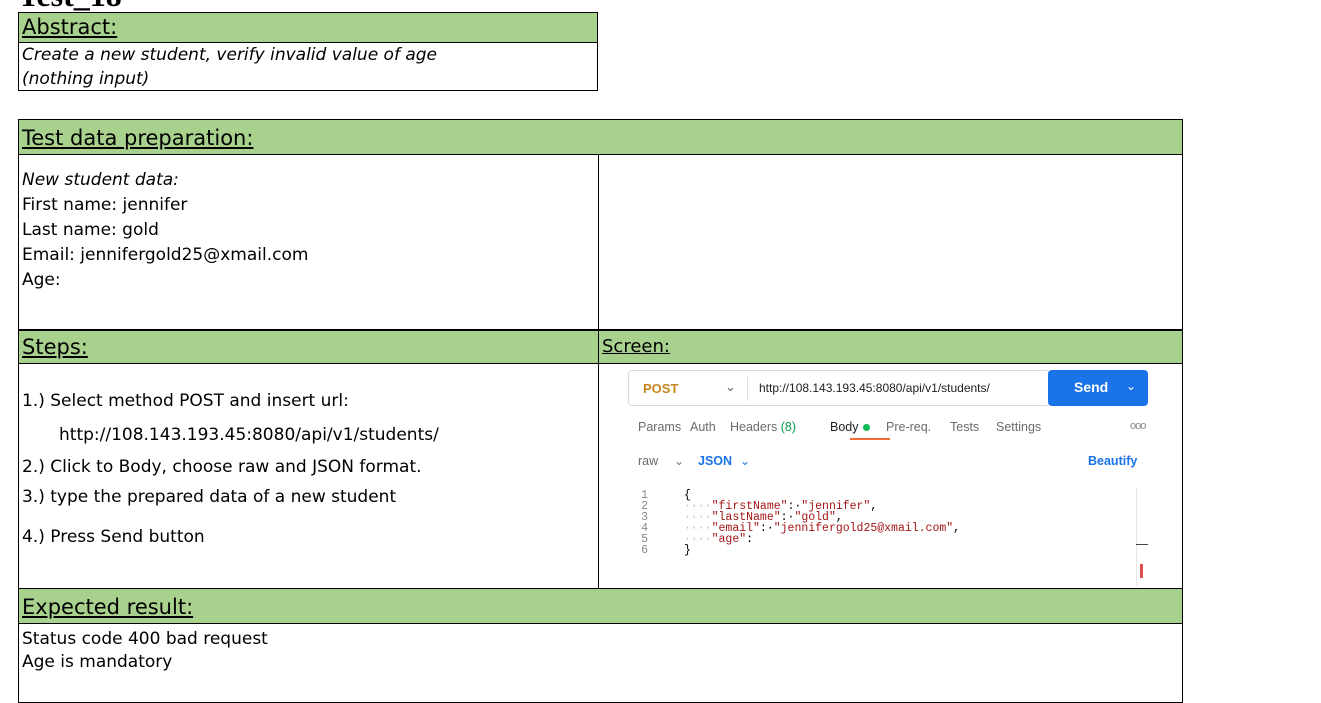 This screenshot has height=703, width=1321. Describe the element at coordinates (308, 347) in the screenshot. I see `steps-header: Steps:` at that location.